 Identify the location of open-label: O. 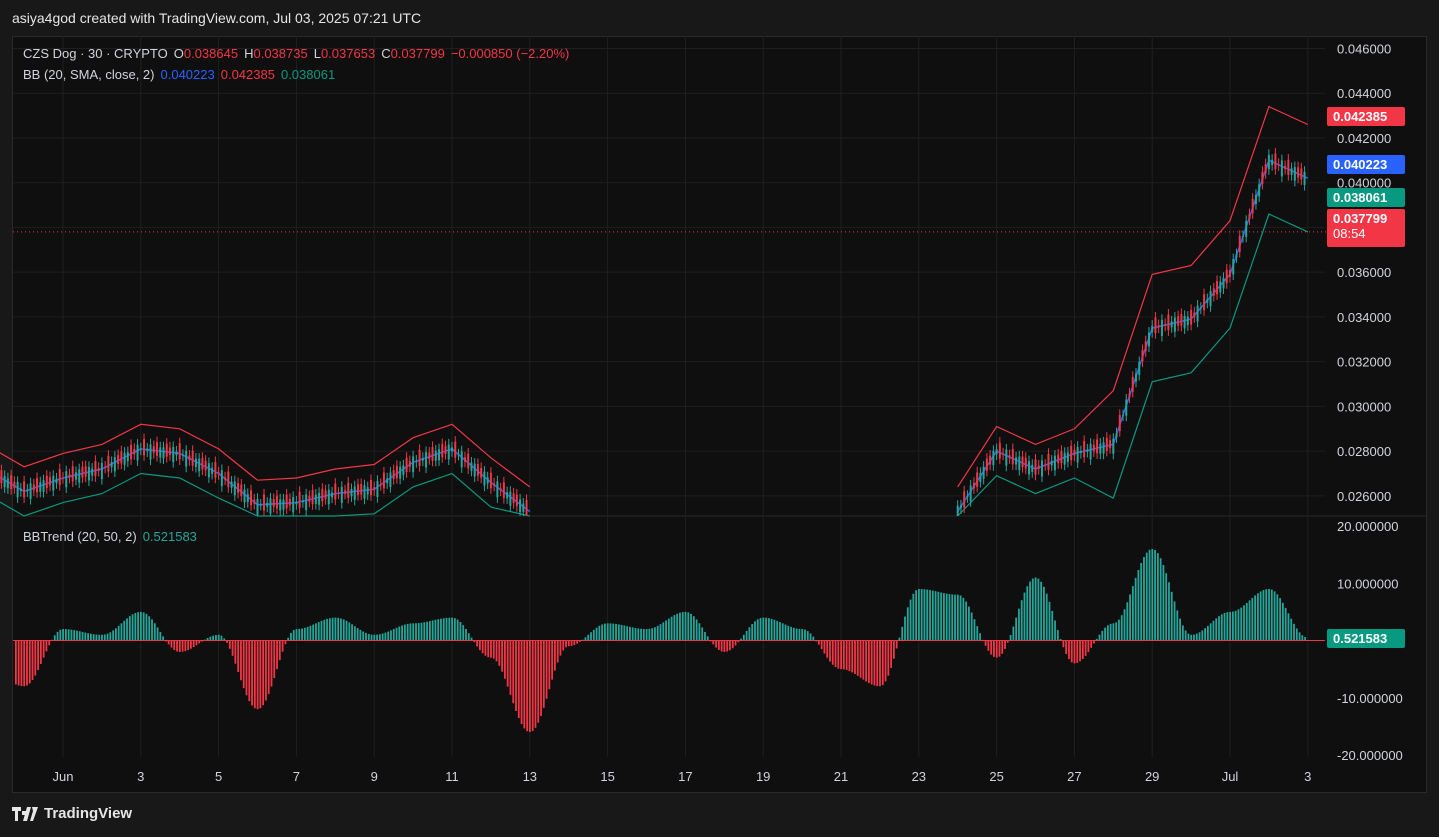
(178, 53).